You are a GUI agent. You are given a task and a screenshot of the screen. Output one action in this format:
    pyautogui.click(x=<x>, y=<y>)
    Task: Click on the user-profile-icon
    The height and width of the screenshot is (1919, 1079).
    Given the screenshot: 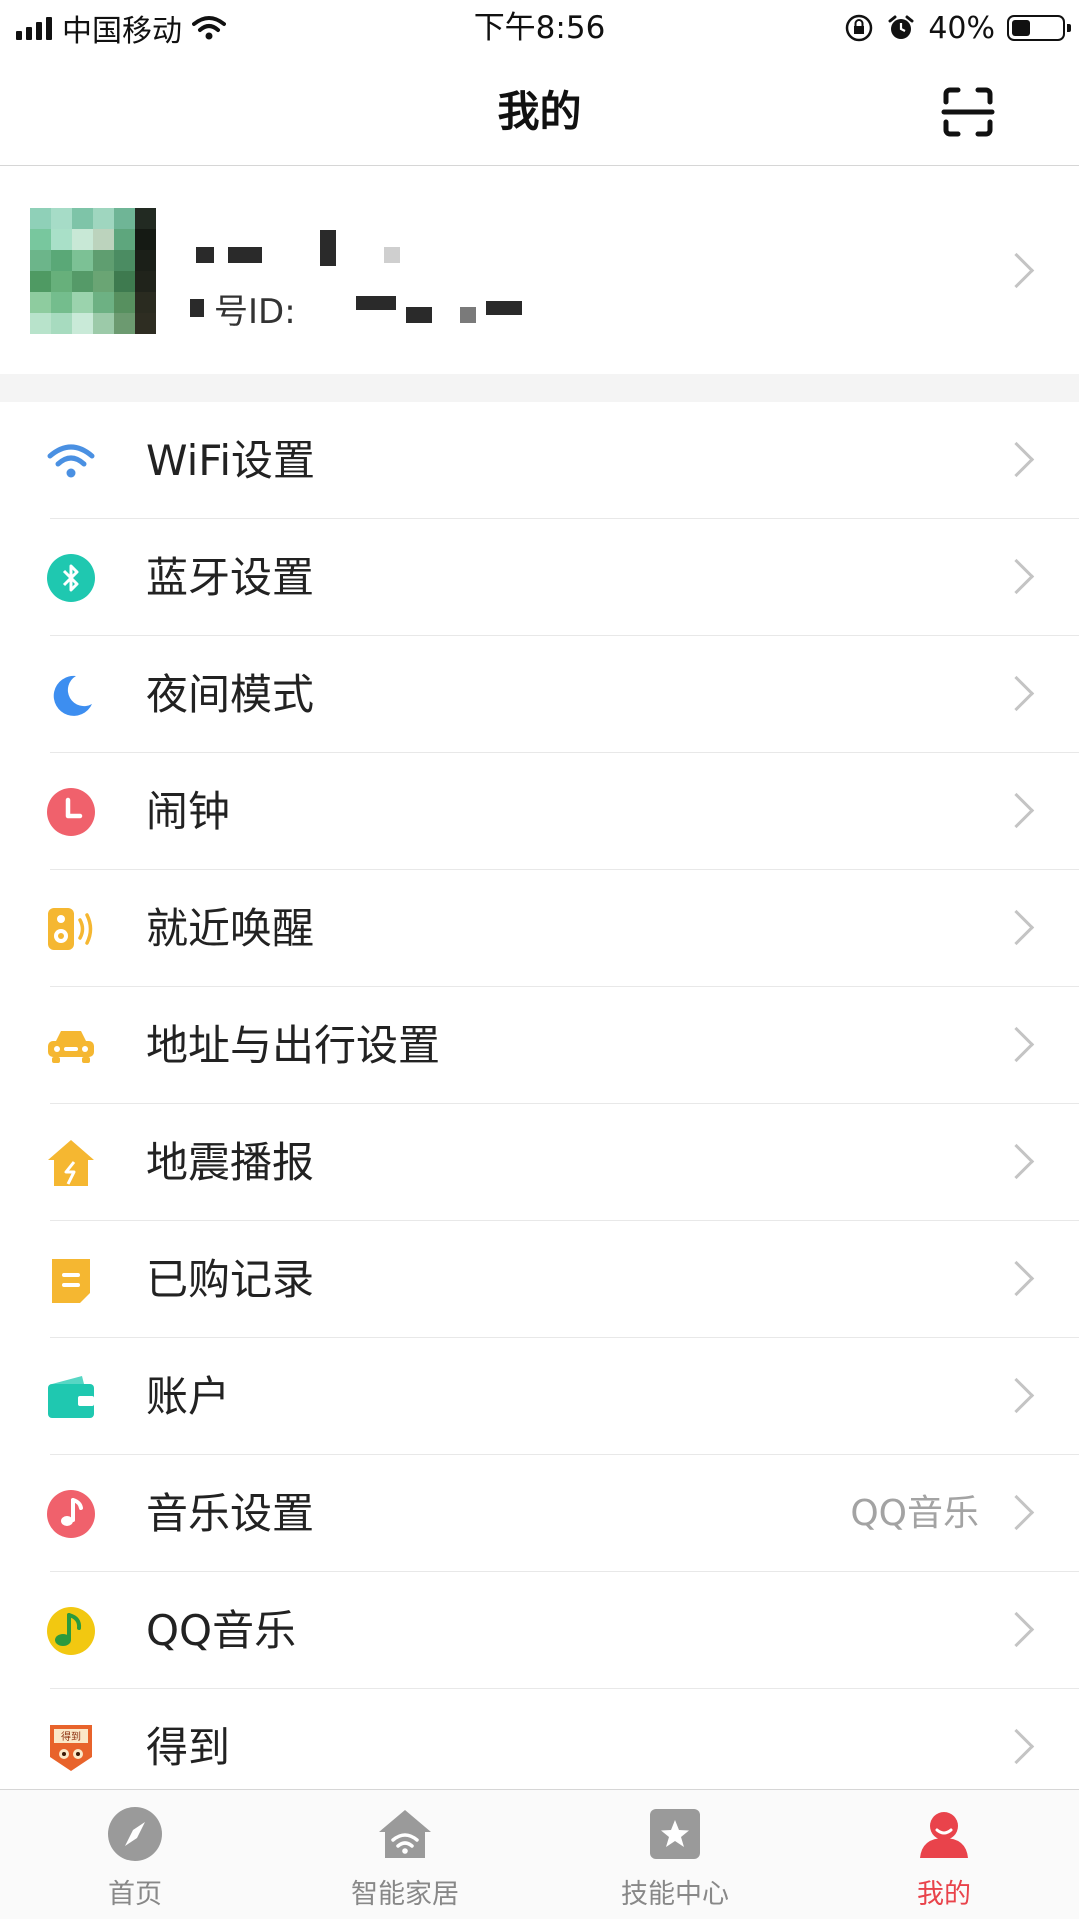 What is the action you would take?
    pyautogui.click(x=944, y=1834)
    